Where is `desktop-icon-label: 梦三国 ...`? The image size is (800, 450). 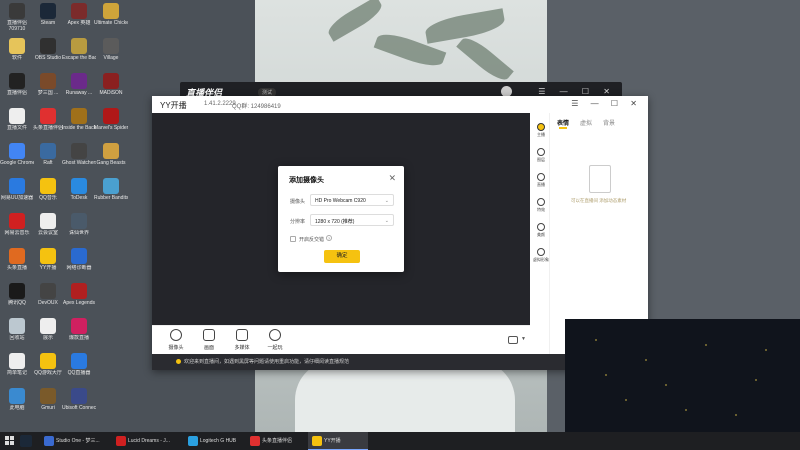
desktop-icon-label: 梦三国 ... is located at coordinates (48, 93).